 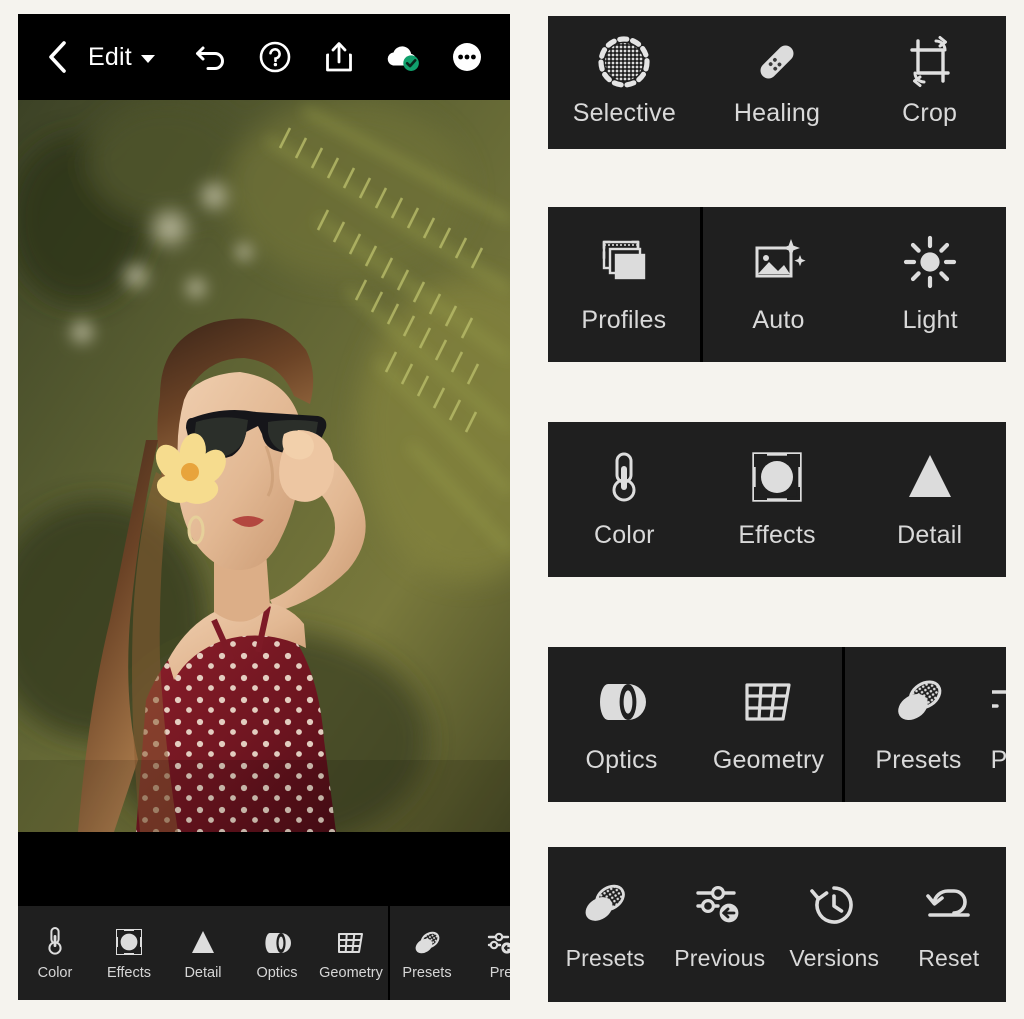 I want to click on bottom-item-previous-cutoff: Pre, so click(x=487, y=953).